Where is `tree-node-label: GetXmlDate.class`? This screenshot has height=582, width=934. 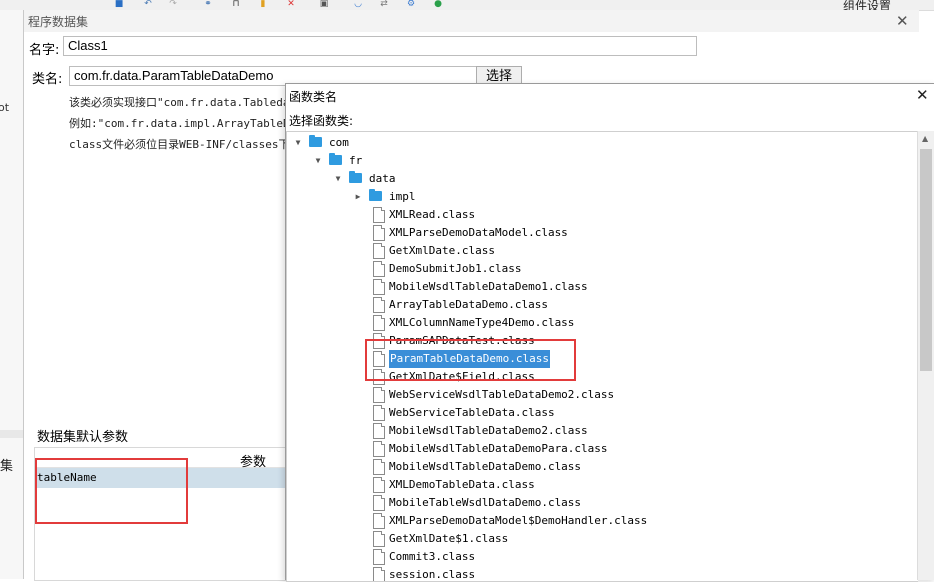
tree-node-label: GetXmlDate.class is located at coordinates (442, 251).